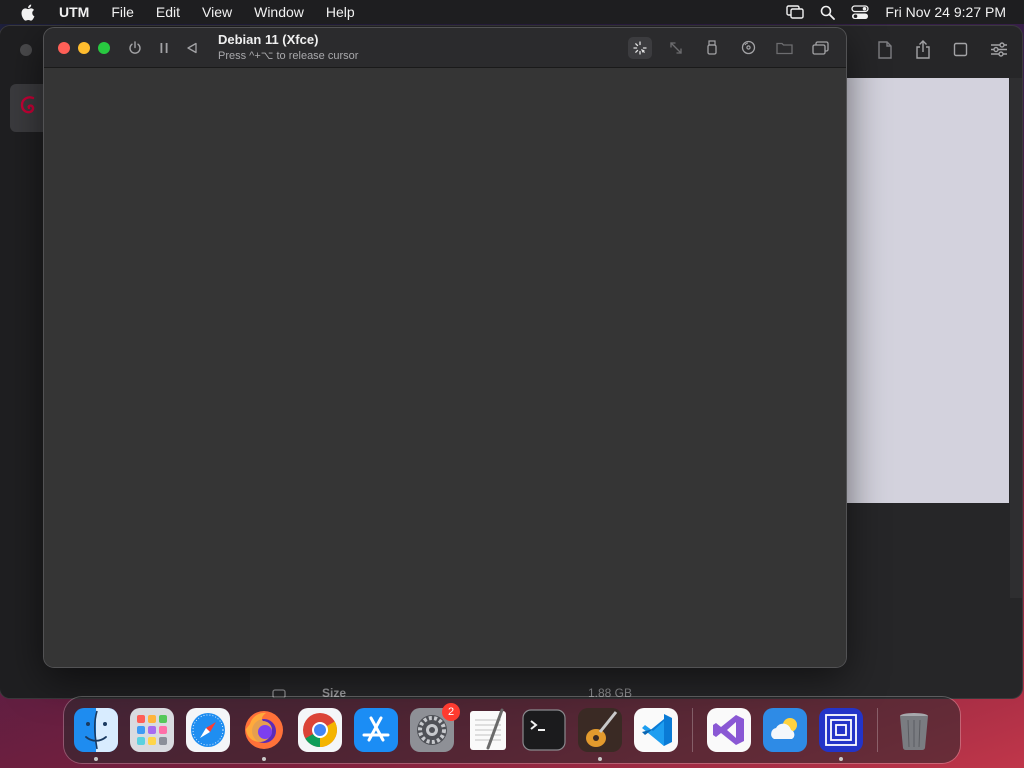 The image size is (1024, 768). Describe the element at coordinates (960, 49) in the screenshot. I see `stop-icon` at that location.